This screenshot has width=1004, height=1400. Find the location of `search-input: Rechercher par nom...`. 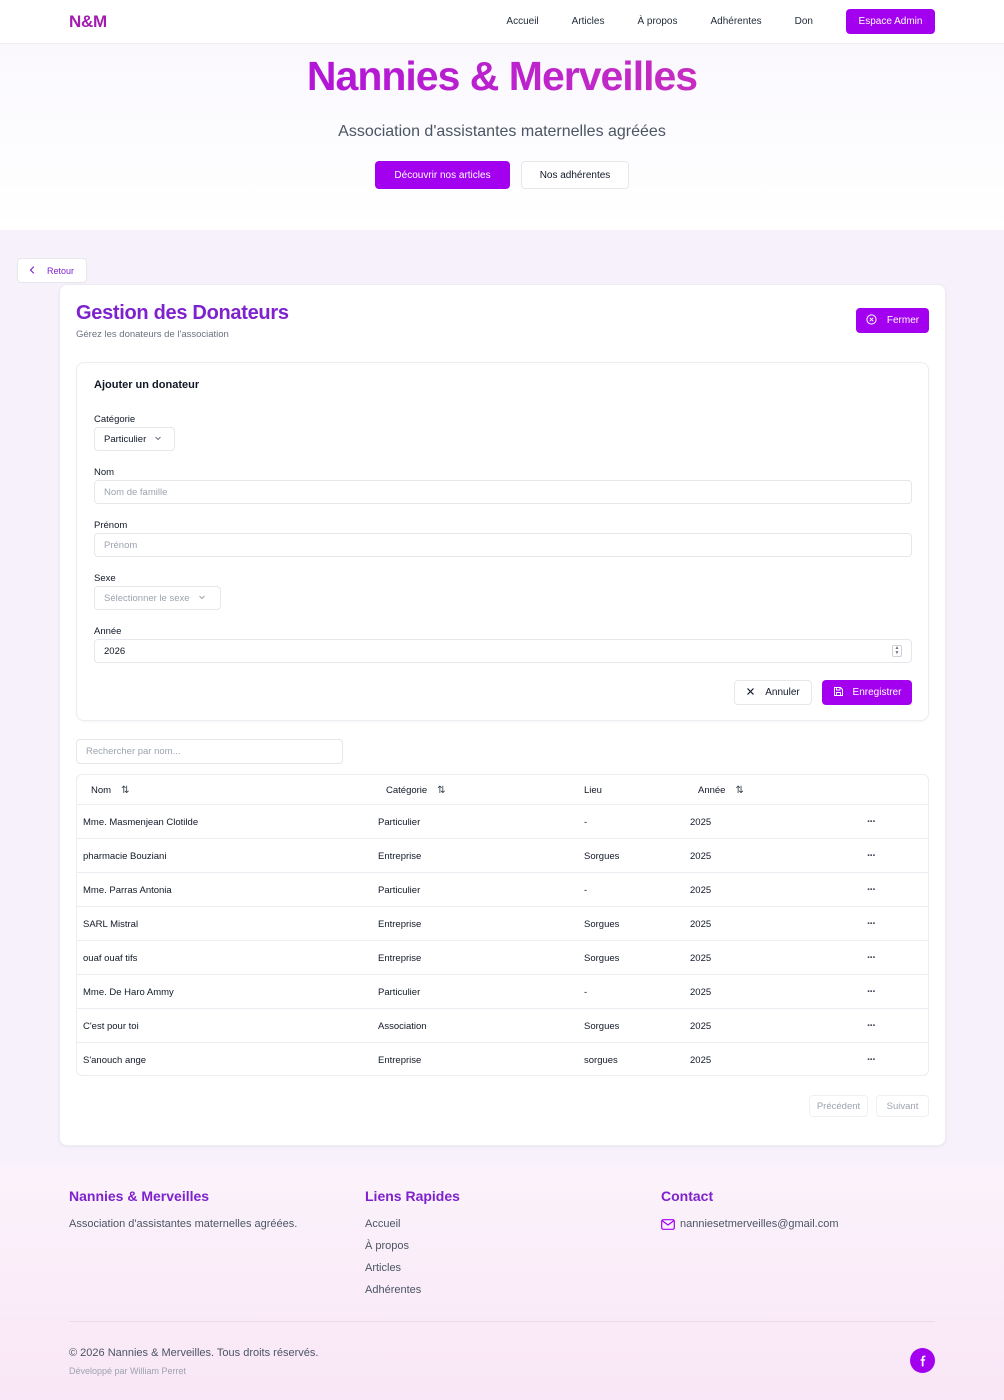

search-input: Rechercher par nom... is located at coordinates (209, 751).